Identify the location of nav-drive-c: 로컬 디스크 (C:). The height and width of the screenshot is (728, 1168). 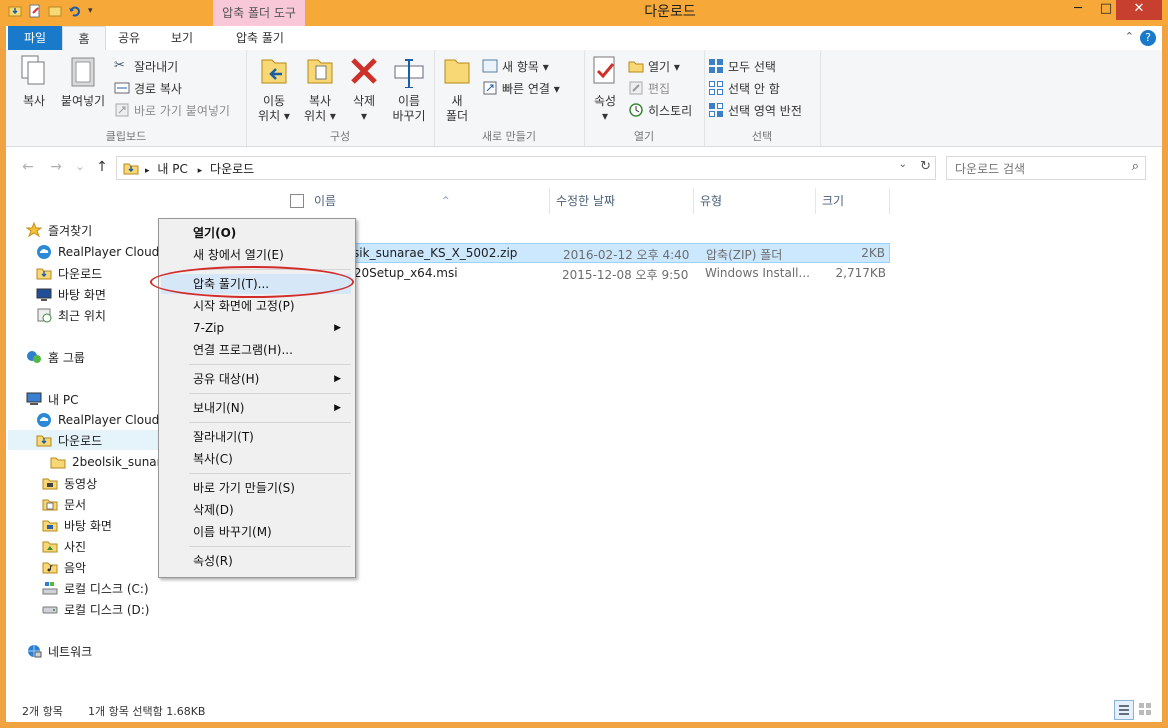
(95, 588).